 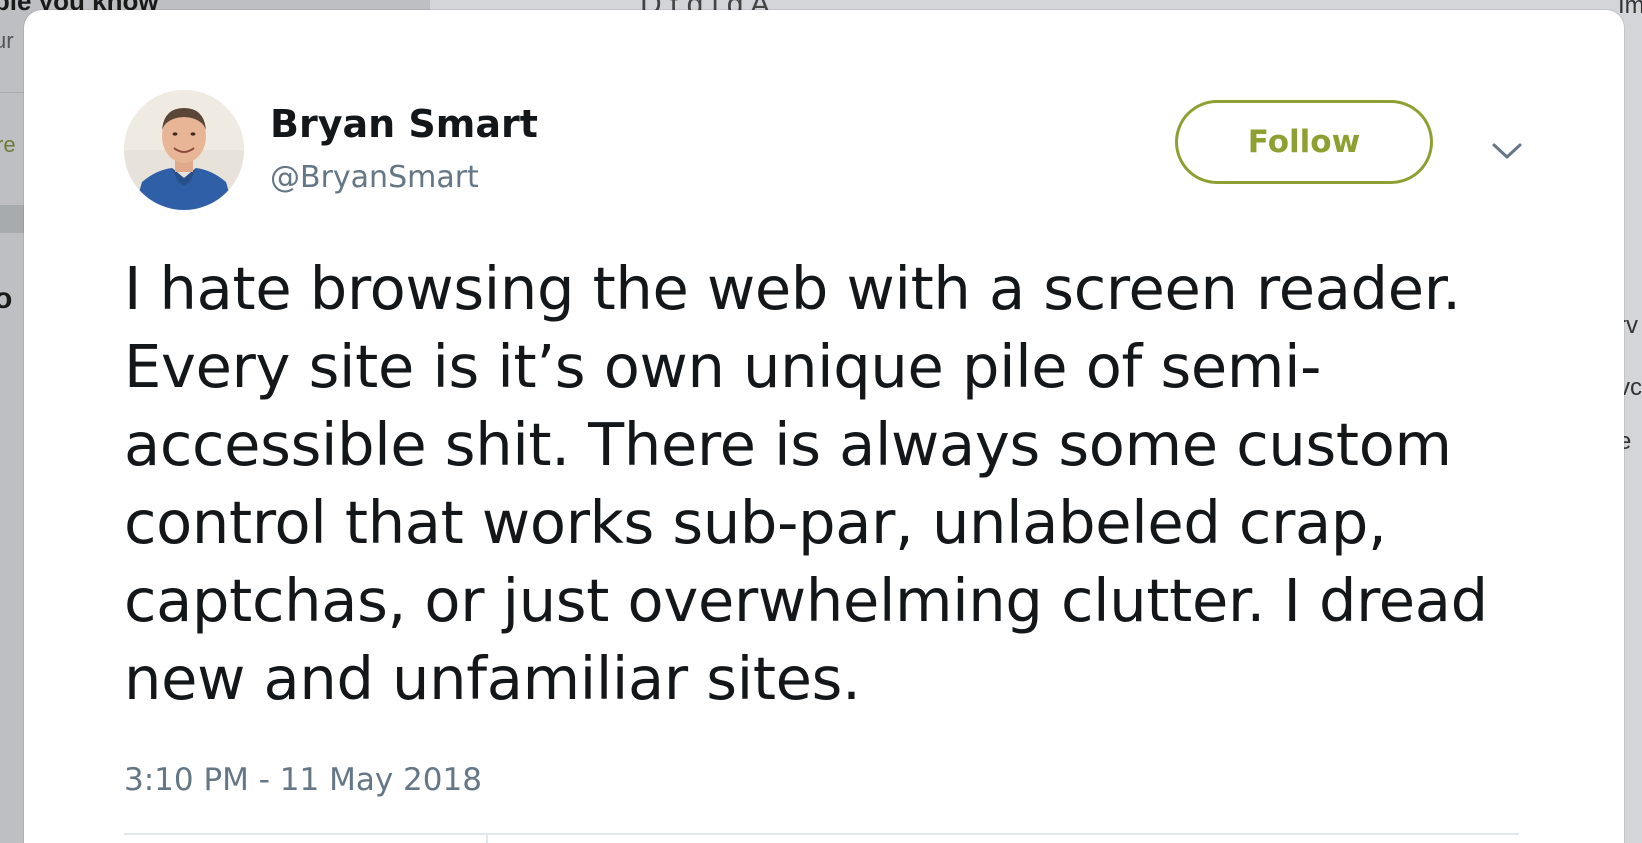 I want to click on background-subtext: ur, so click(x=7, y=40).